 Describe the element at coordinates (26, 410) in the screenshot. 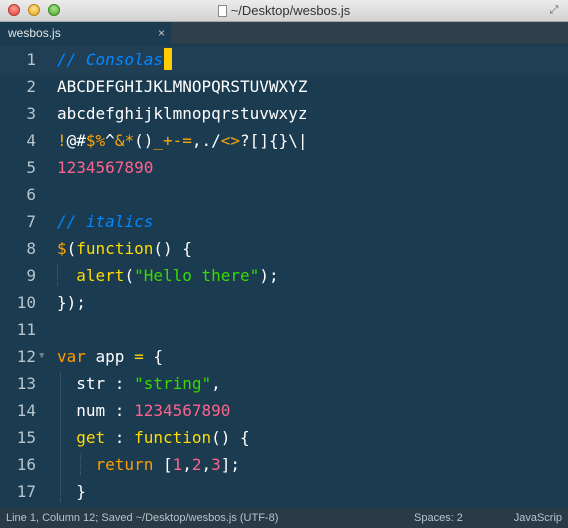

I see `line-number: 14` at that location.